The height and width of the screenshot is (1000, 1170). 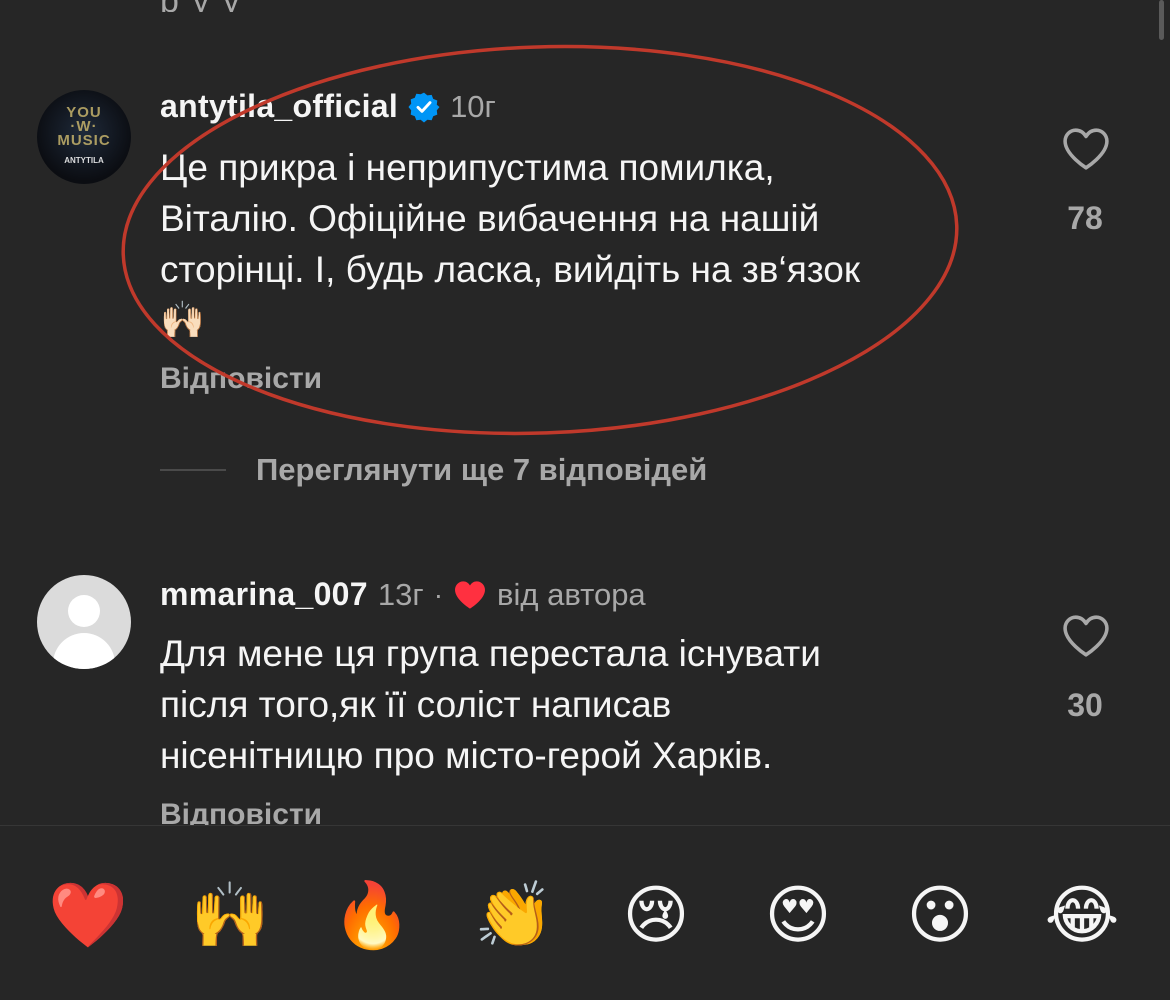 I want to click on default-avatar, so click(x=84, y=622).